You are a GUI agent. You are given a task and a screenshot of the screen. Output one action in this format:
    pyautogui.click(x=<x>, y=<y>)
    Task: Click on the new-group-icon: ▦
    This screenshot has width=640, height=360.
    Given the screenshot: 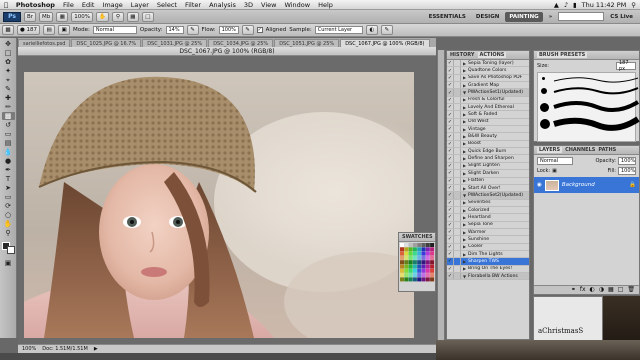 What is the action you would take?
    pyautogui.click(x=611, y=290)
    